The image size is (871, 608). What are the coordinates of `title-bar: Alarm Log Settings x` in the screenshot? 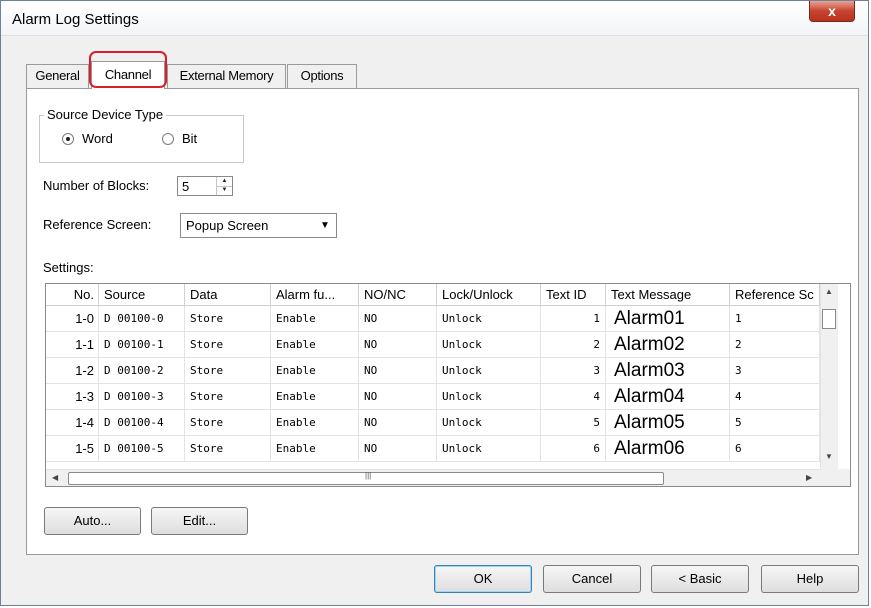 It's located at (434, 18).